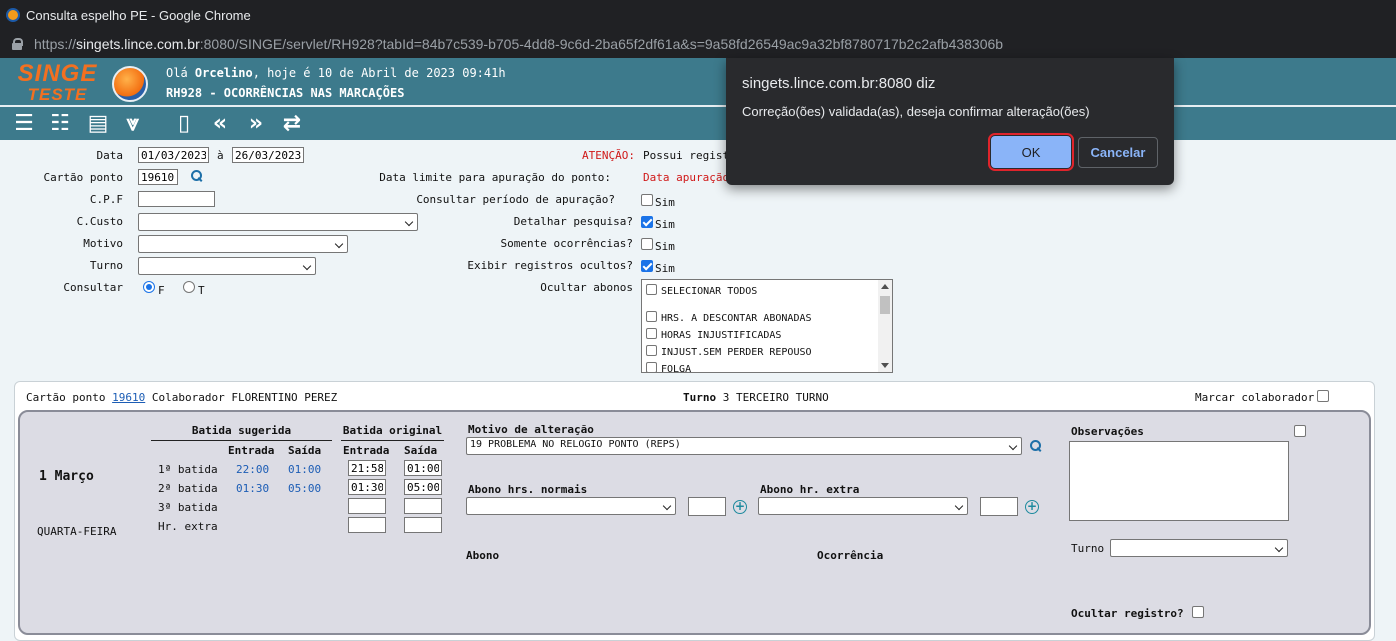  Describe the element at coordinates (608, 155) in the screenshot. I see `atencao-label: ATENÇÃO:` at that location.